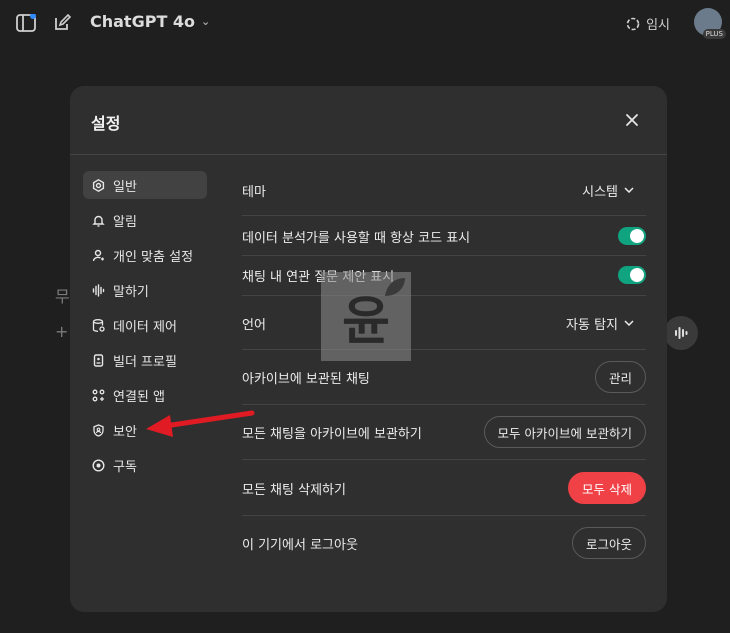  What do you see at coordinates (125, 467) in the screenshot?
I see `nav-item-label: 구독` at bounding box center [125, 467].